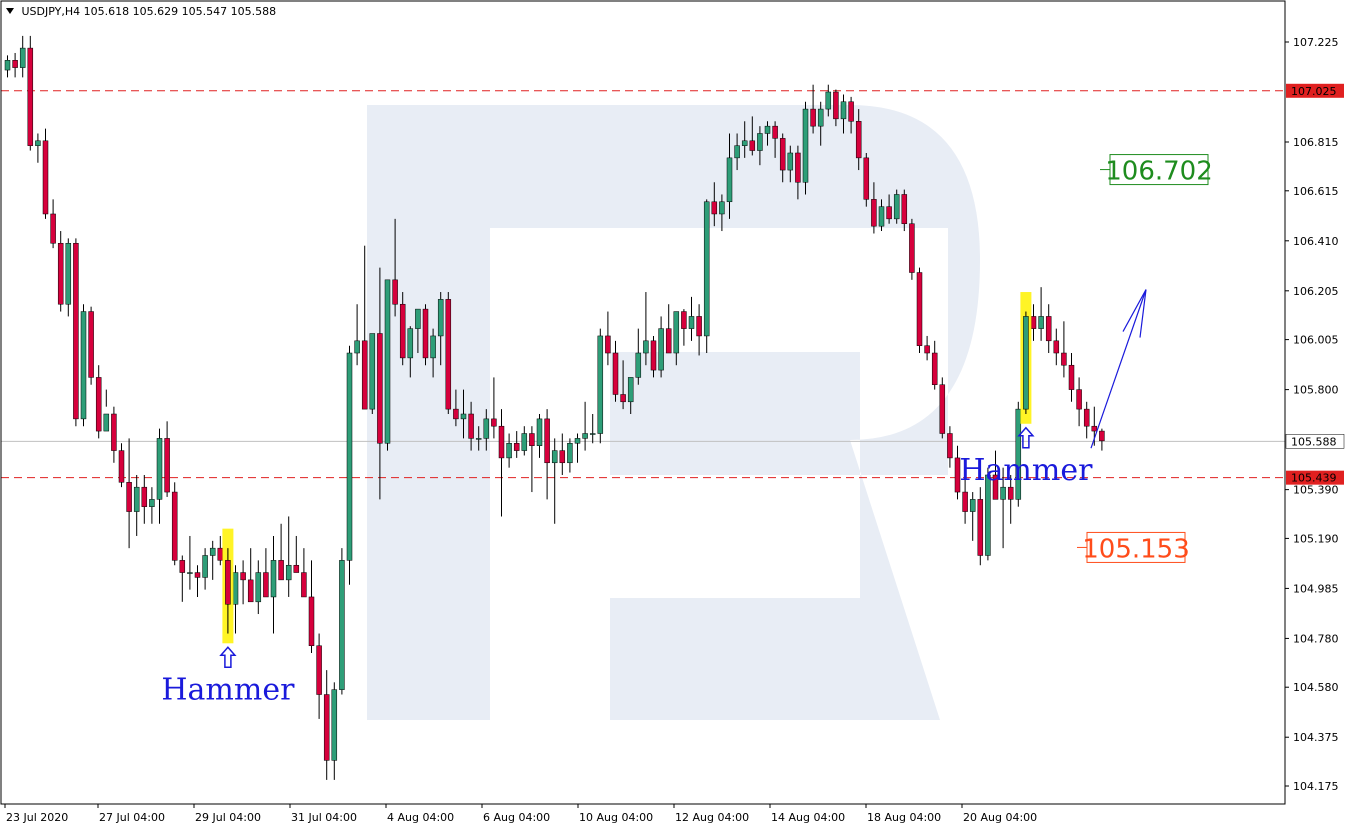 This screenshot has width=1349, height=829. I want to click on dropdown-triangle-icon, so click(10, 11).